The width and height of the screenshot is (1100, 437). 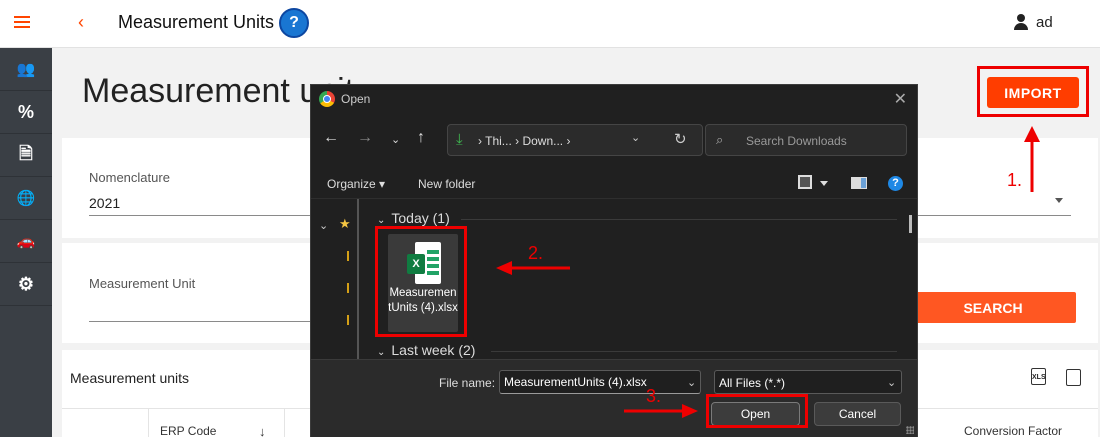 What do you see at coordinates (188, 430) in the screenshot?
I see `column-header-erp-code: ERP Code` at bounding box center [188, 430].